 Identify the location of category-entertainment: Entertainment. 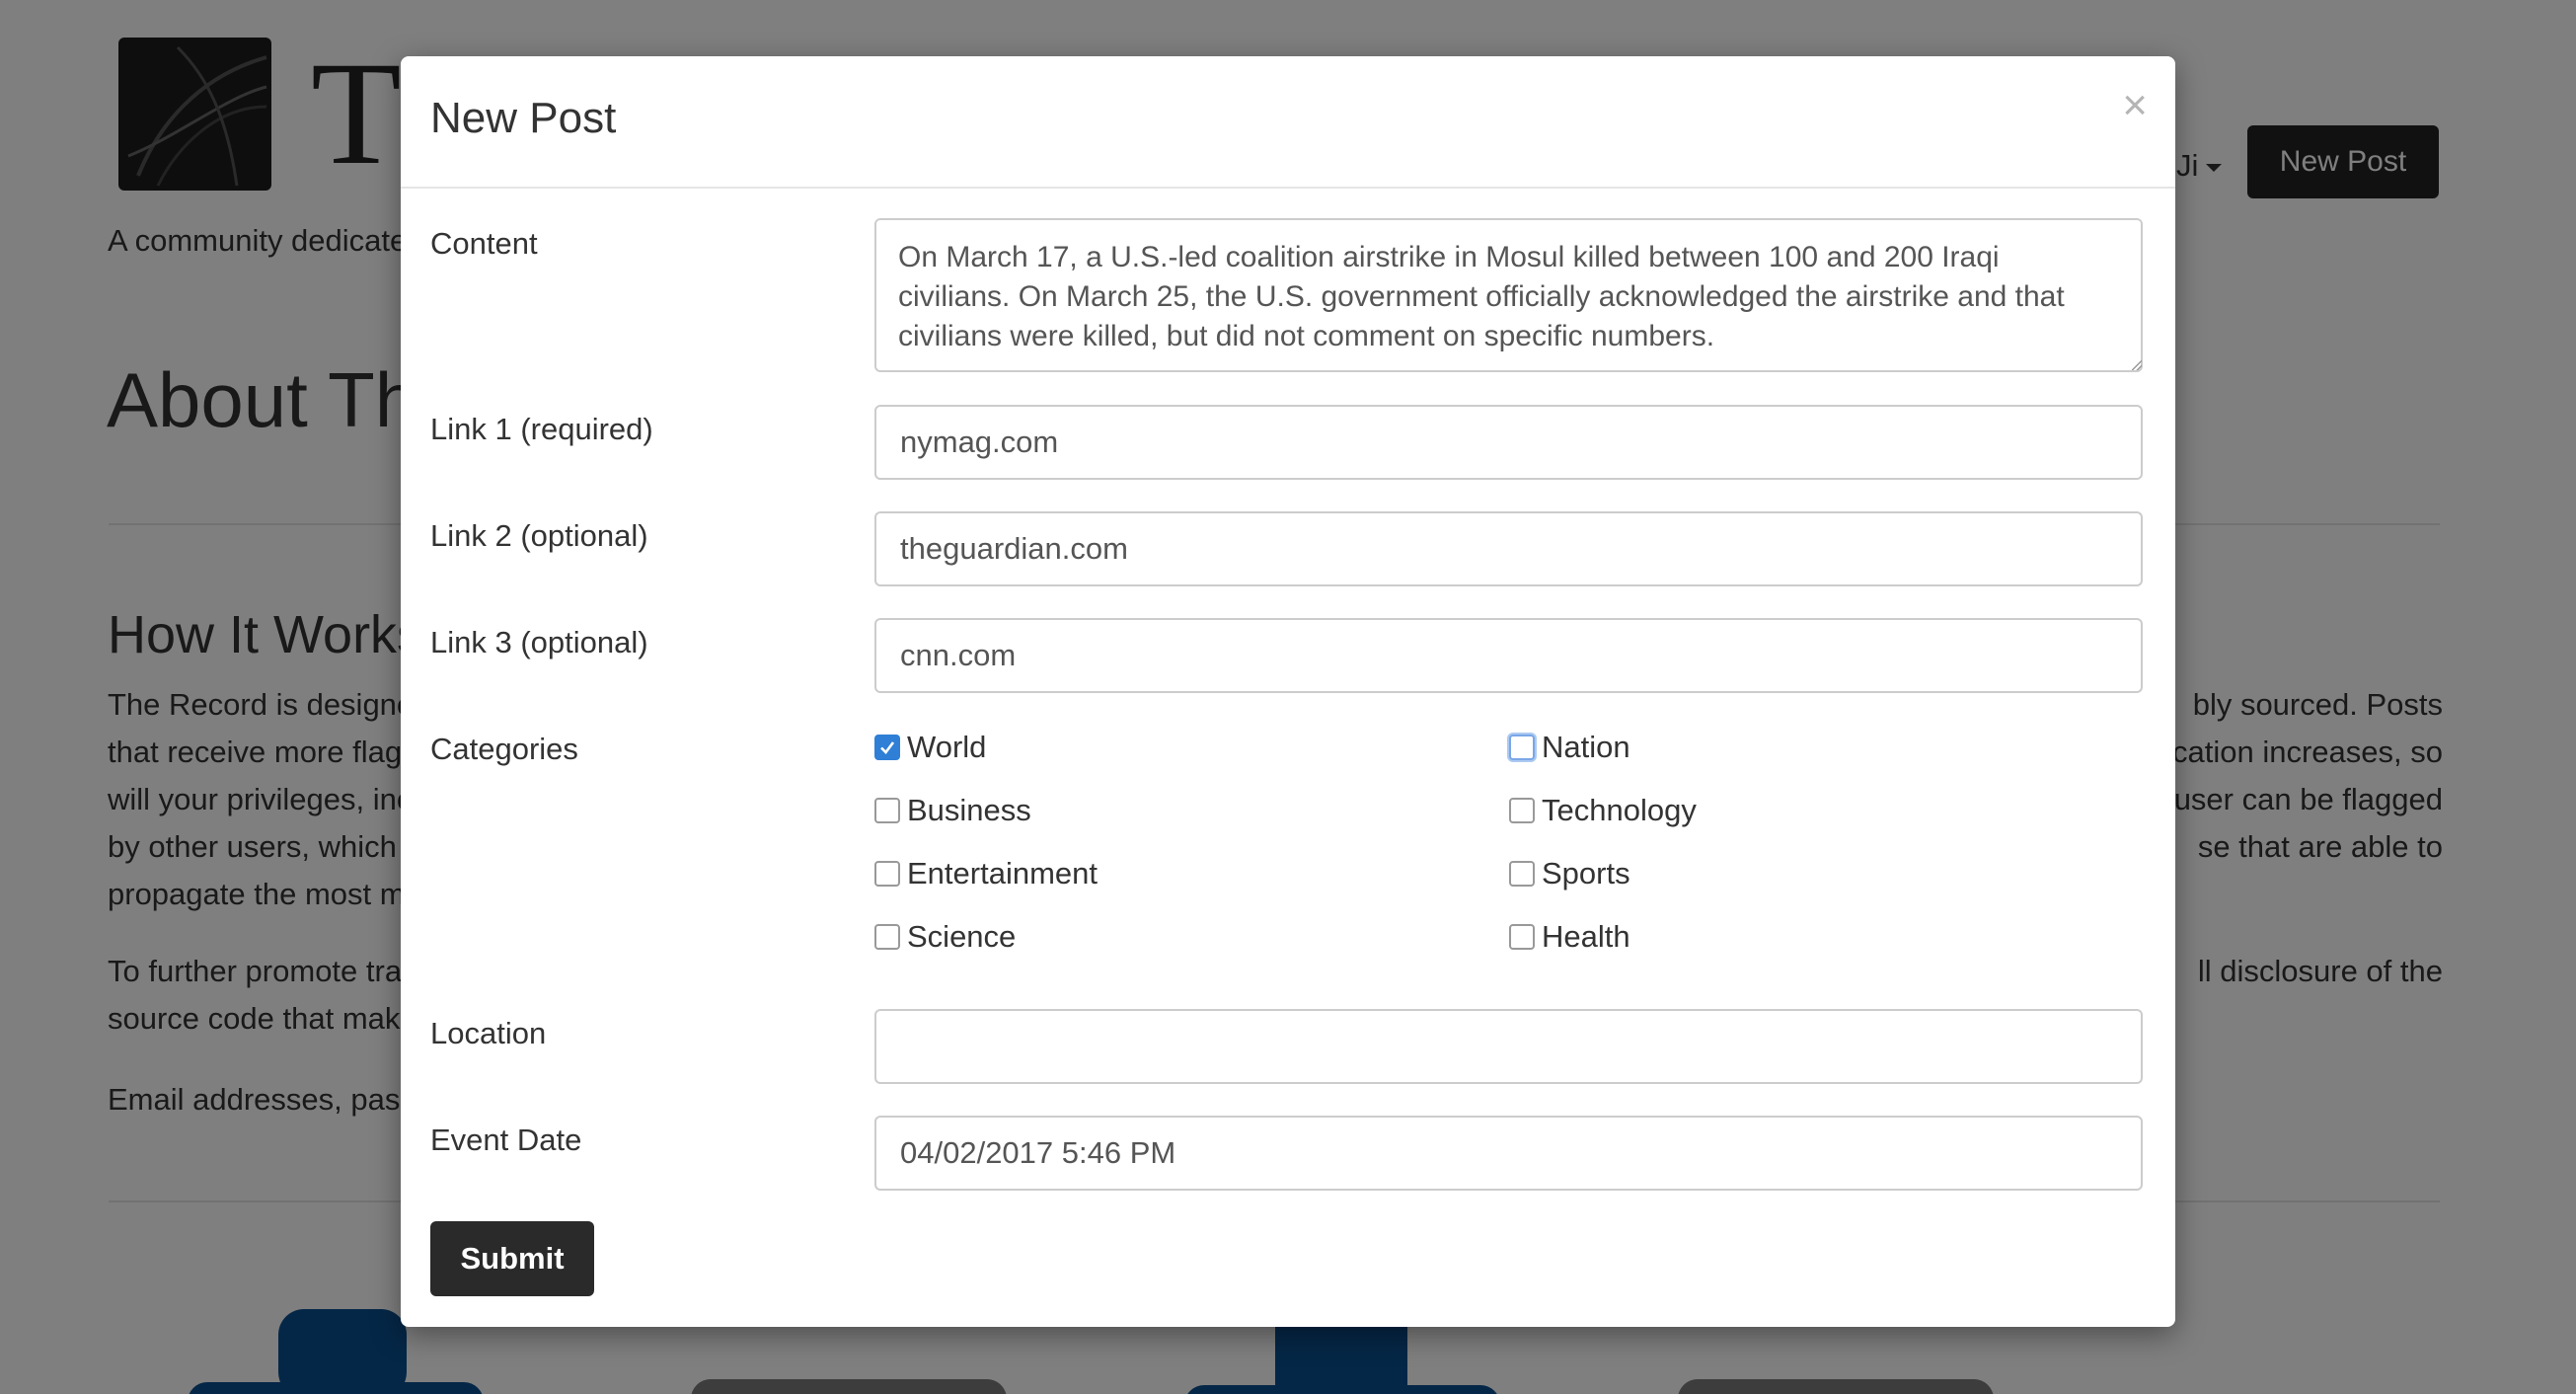
(986, 873).